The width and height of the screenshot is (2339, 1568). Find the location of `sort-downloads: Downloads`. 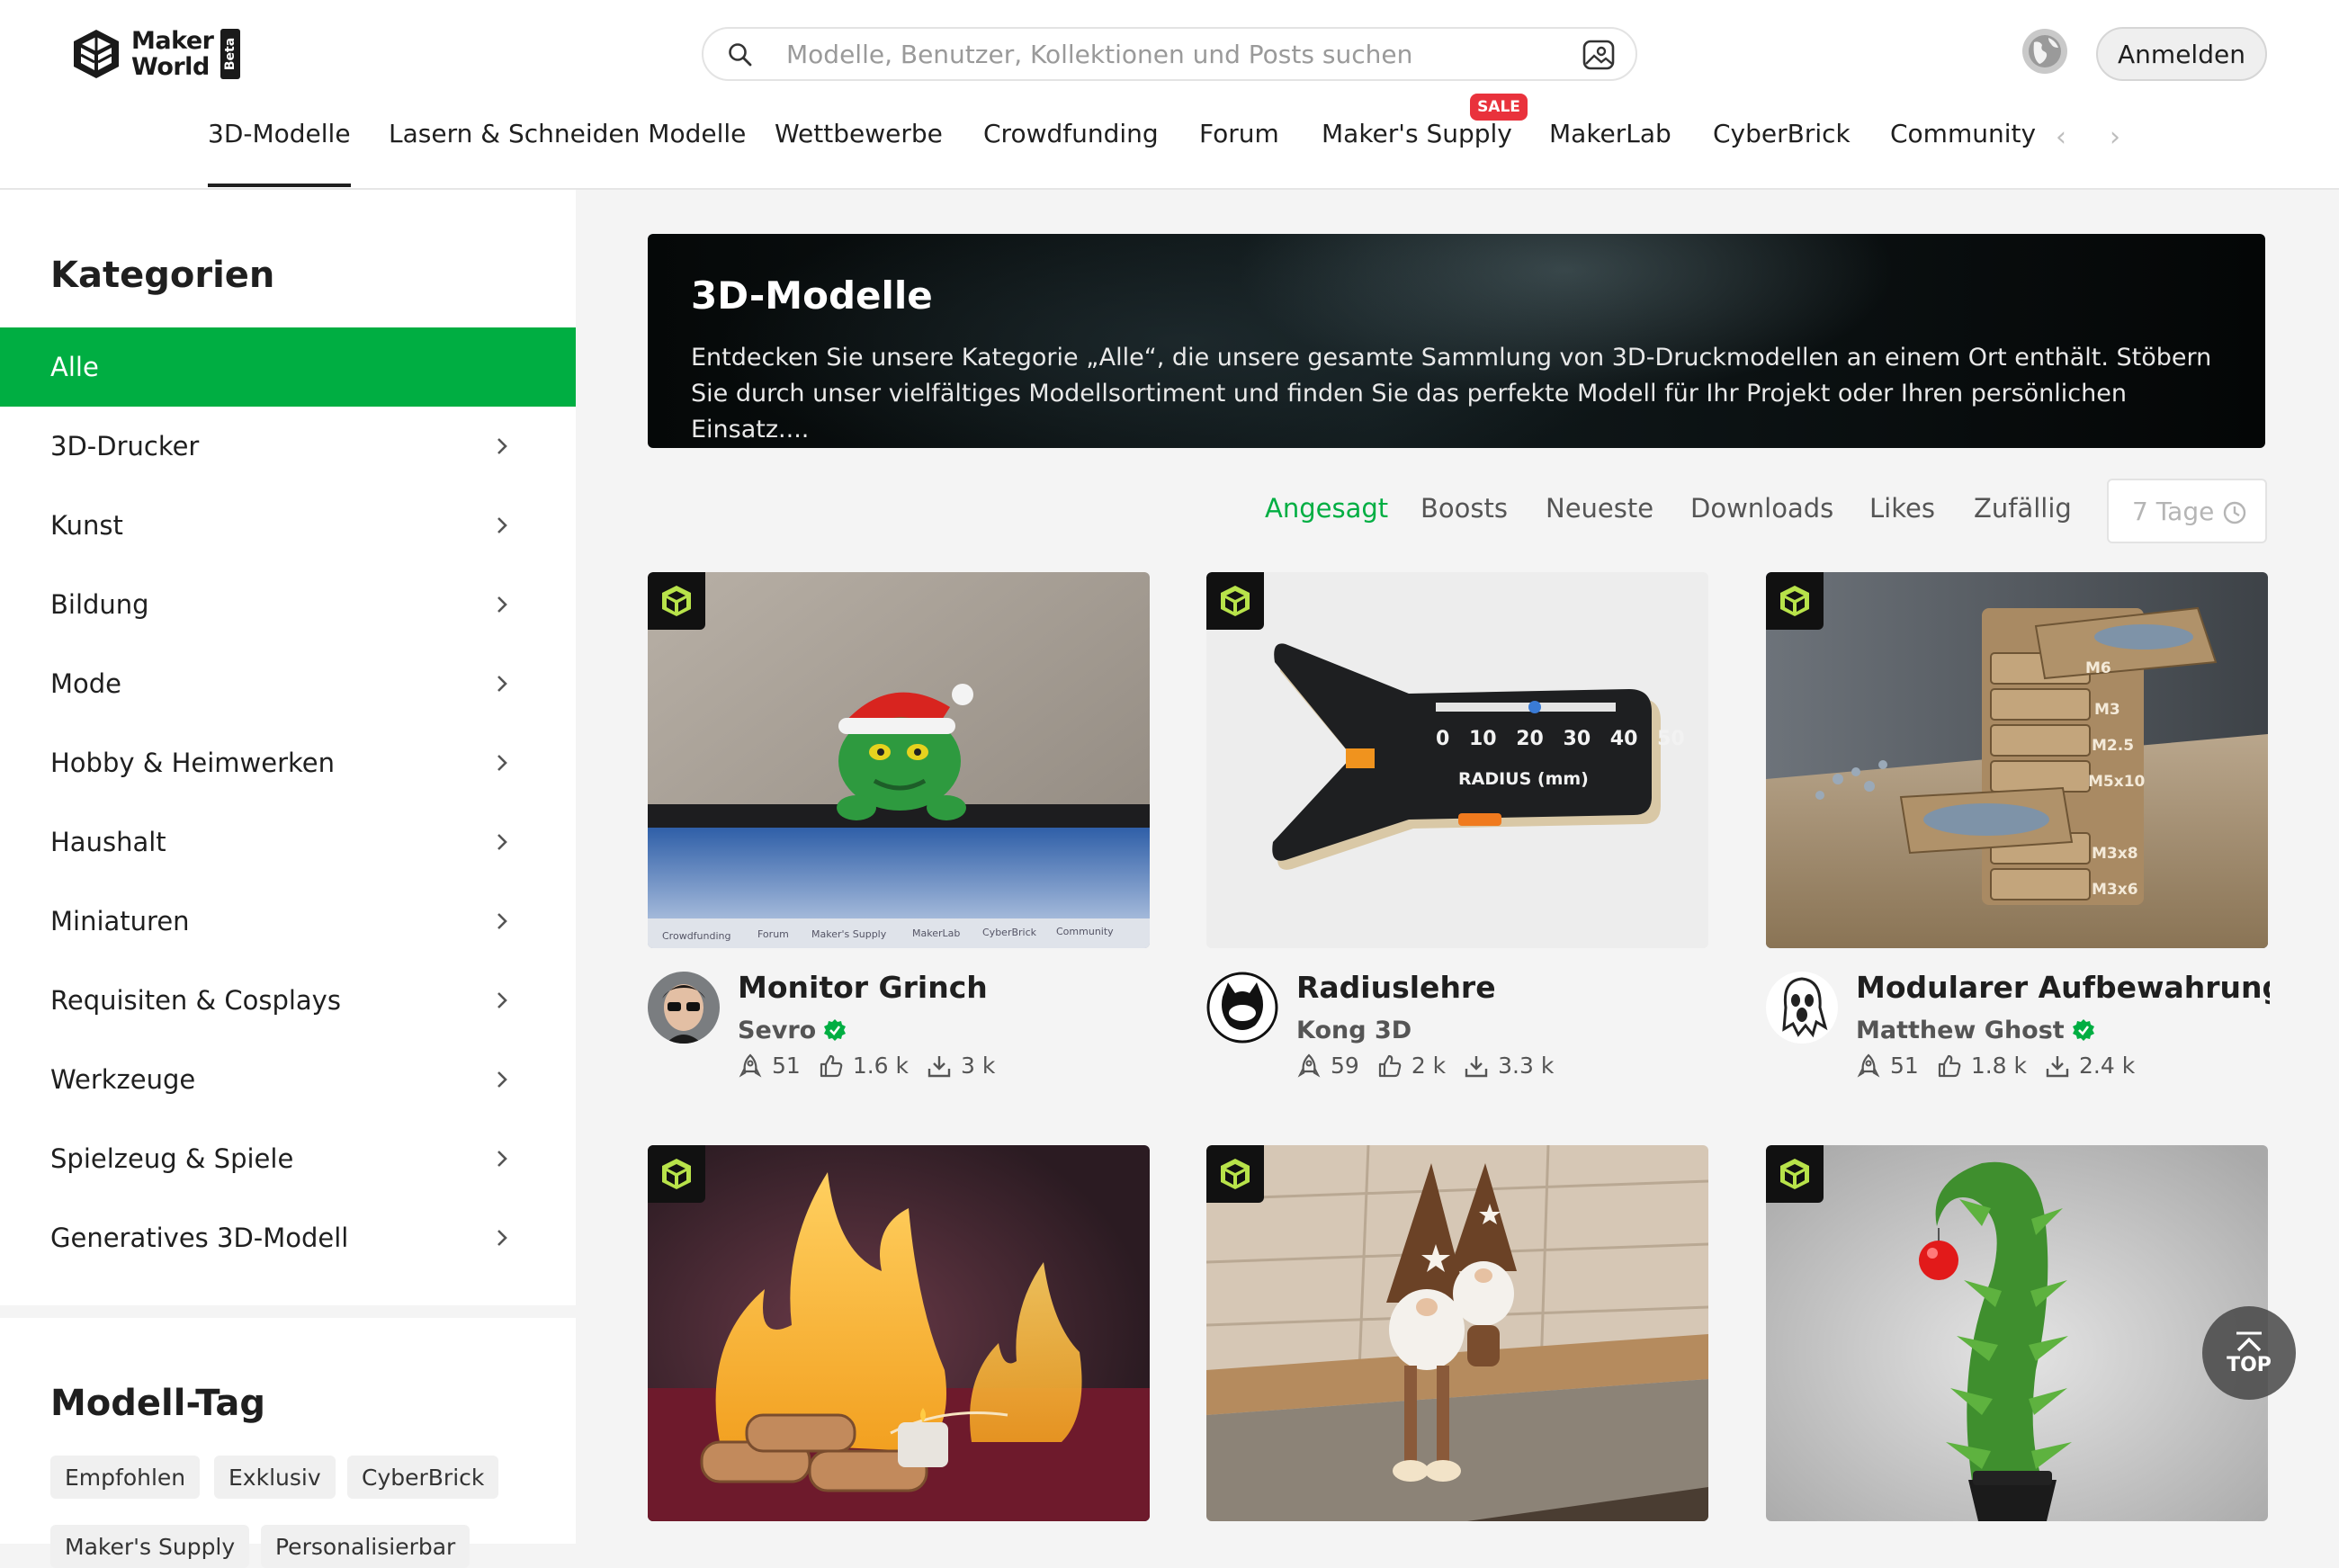

sort-downloads: Downloads is located at coordinates (1761, 508).